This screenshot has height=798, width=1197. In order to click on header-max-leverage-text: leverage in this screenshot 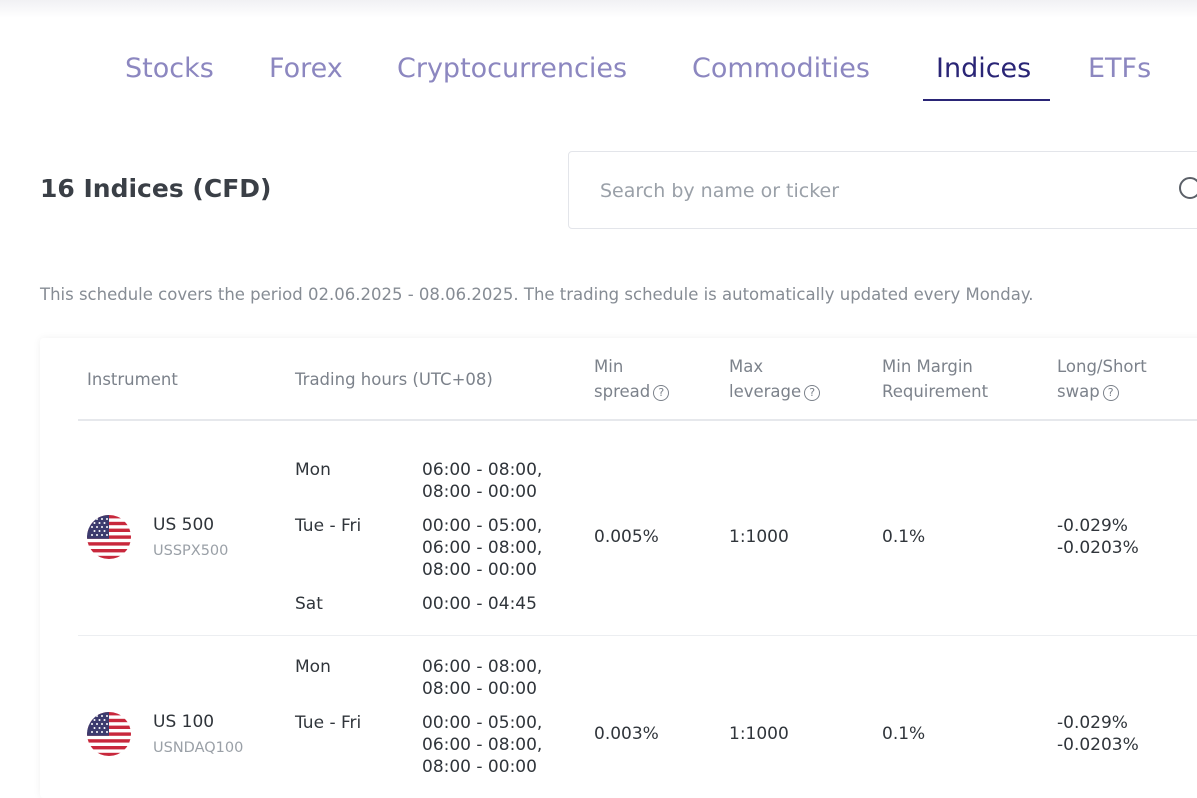, I will do `click(765, 391)`.